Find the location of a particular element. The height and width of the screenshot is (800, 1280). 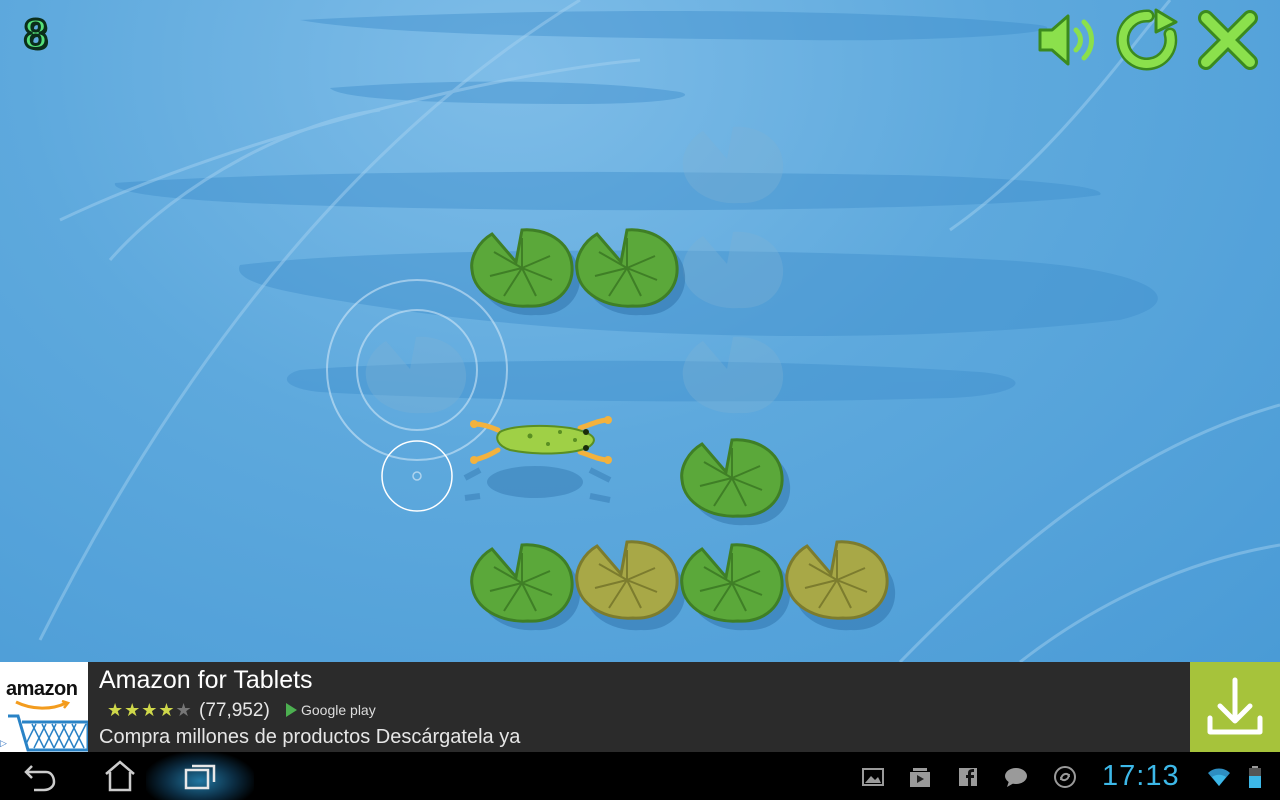

rating-stars: ★★★★★ is located at coordinates (150, 710).